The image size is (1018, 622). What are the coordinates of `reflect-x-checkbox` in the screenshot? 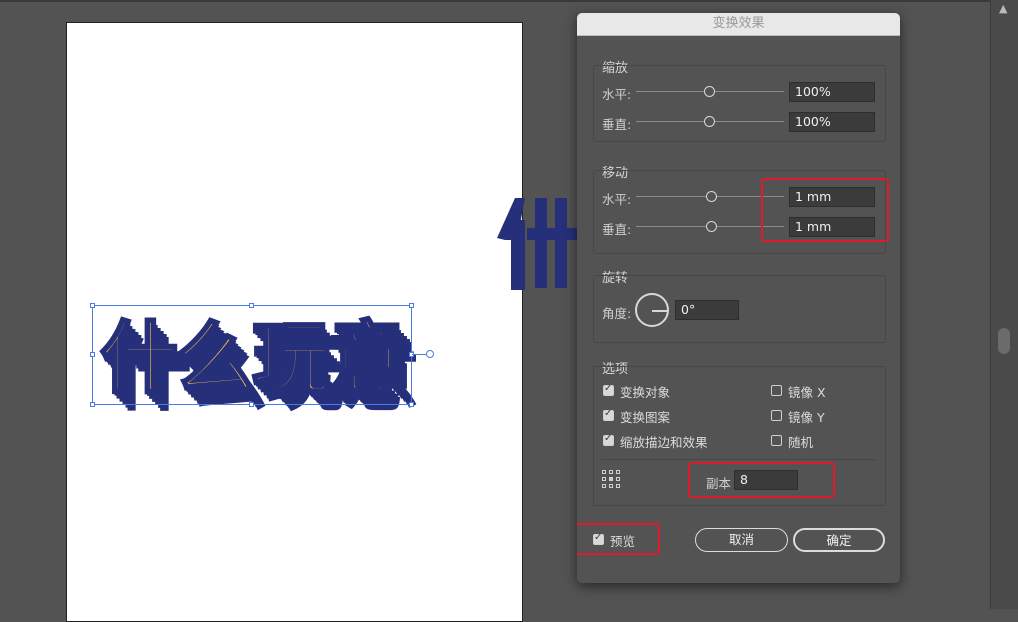 It's located at (776, 390).